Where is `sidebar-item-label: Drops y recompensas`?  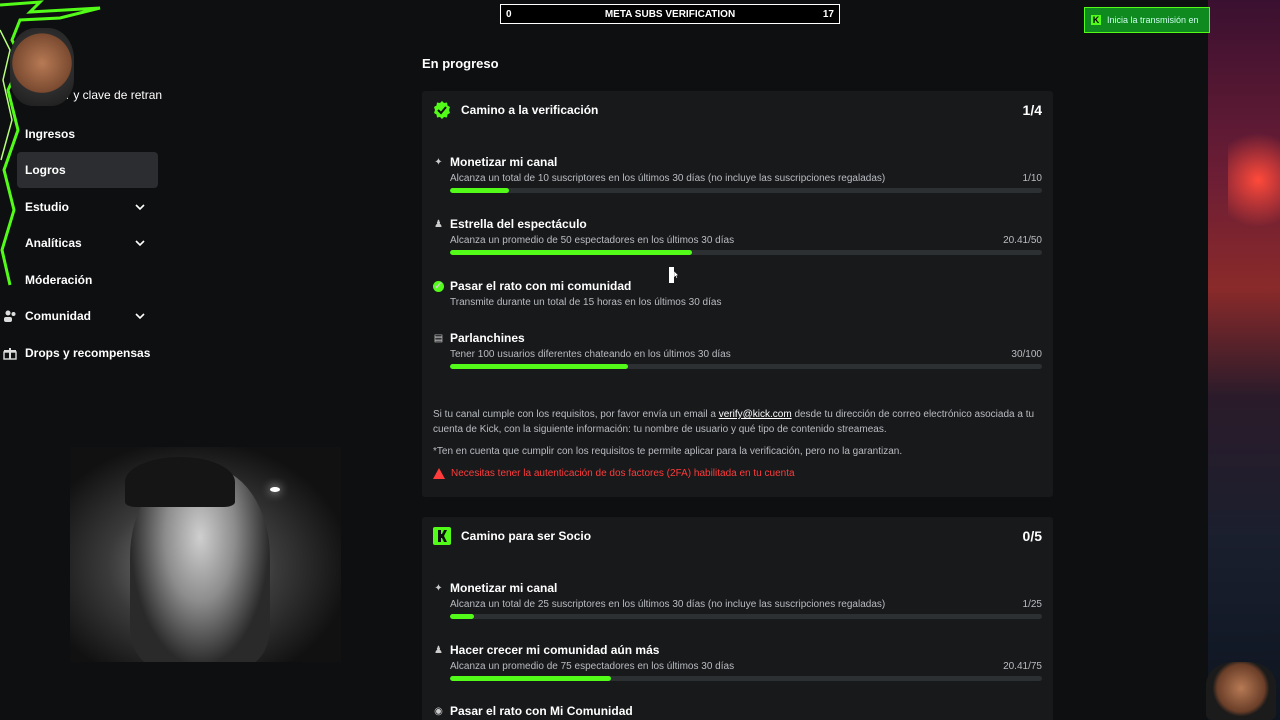 sidebar-item-label: Drops y recompensas is located at coordinates (88, 353).